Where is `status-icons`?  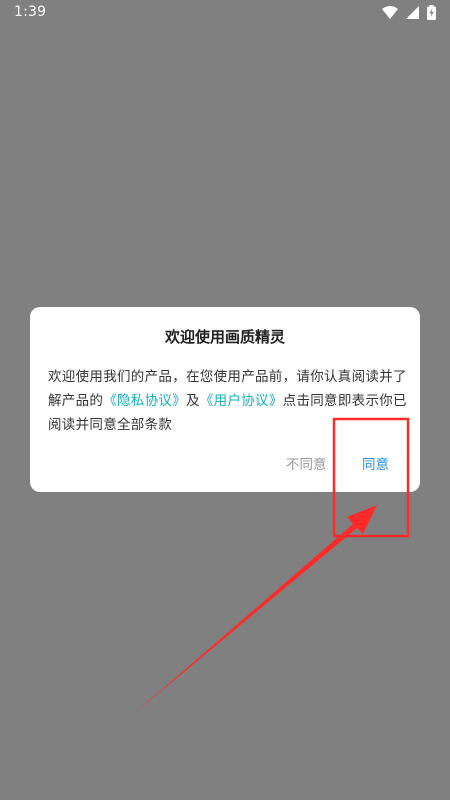
status-icons is located at coordinates (409, 12).